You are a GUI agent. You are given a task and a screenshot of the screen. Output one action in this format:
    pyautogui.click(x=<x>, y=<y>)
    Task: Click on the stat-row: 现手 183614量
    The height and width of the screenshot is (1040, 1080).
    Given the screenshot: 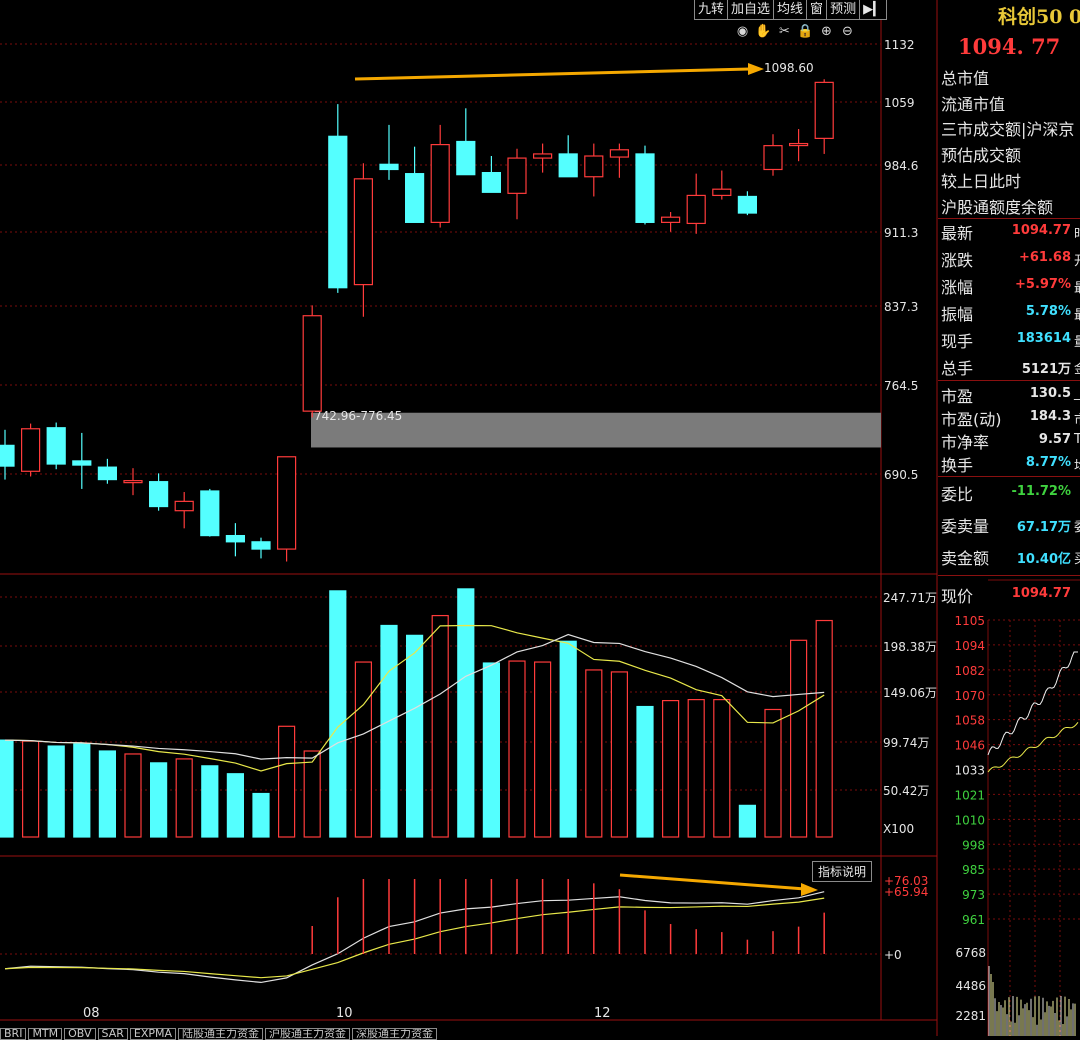 What is the action you would take?
    pyautogui.click(x=1010, y=341)
    